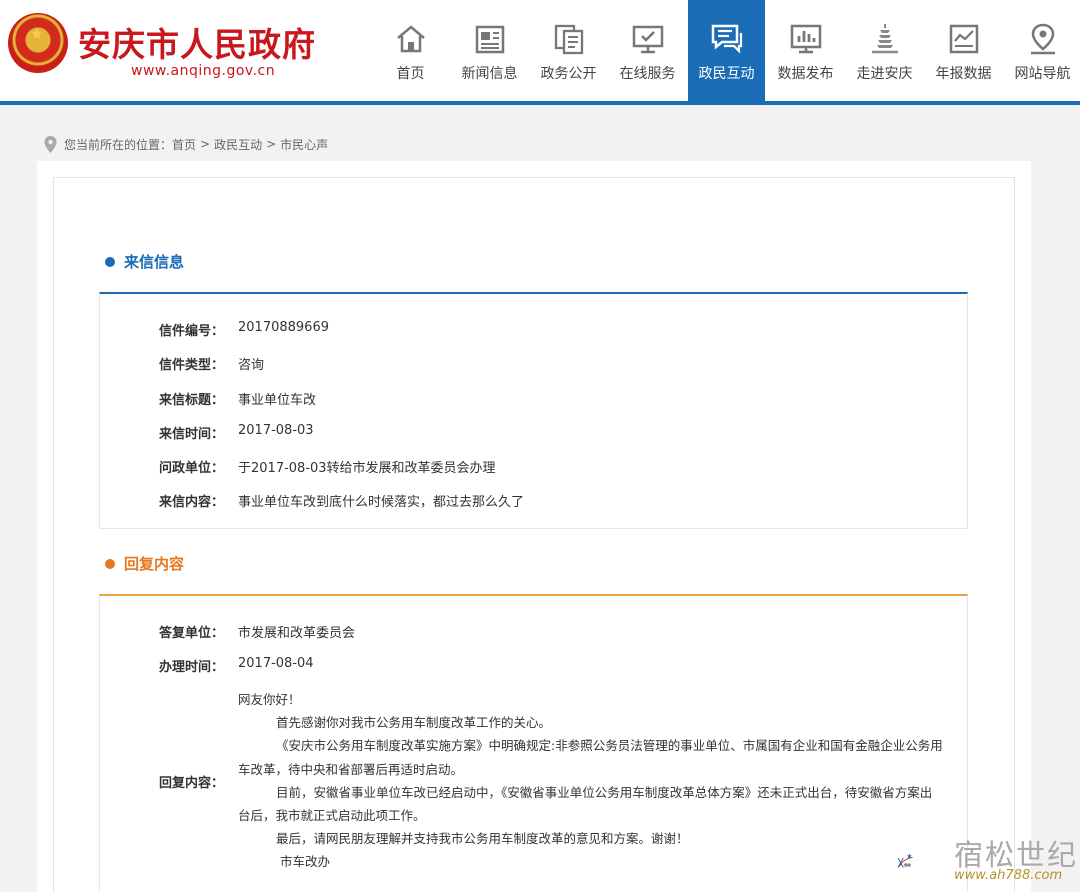  Describe the element at coordinates (238, 144) in the screenshot. I see `breadcrumb-interaction: 政民互动` at that location.